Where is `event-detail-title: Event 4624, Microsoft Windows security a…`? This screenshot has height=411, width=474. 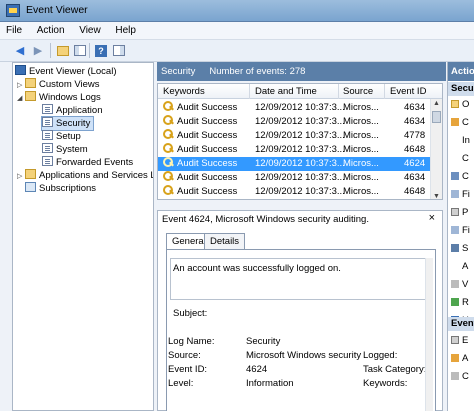
event-detail-title: Event 4624, Microsoft Windows security a… is located at coordinates (265, 219).